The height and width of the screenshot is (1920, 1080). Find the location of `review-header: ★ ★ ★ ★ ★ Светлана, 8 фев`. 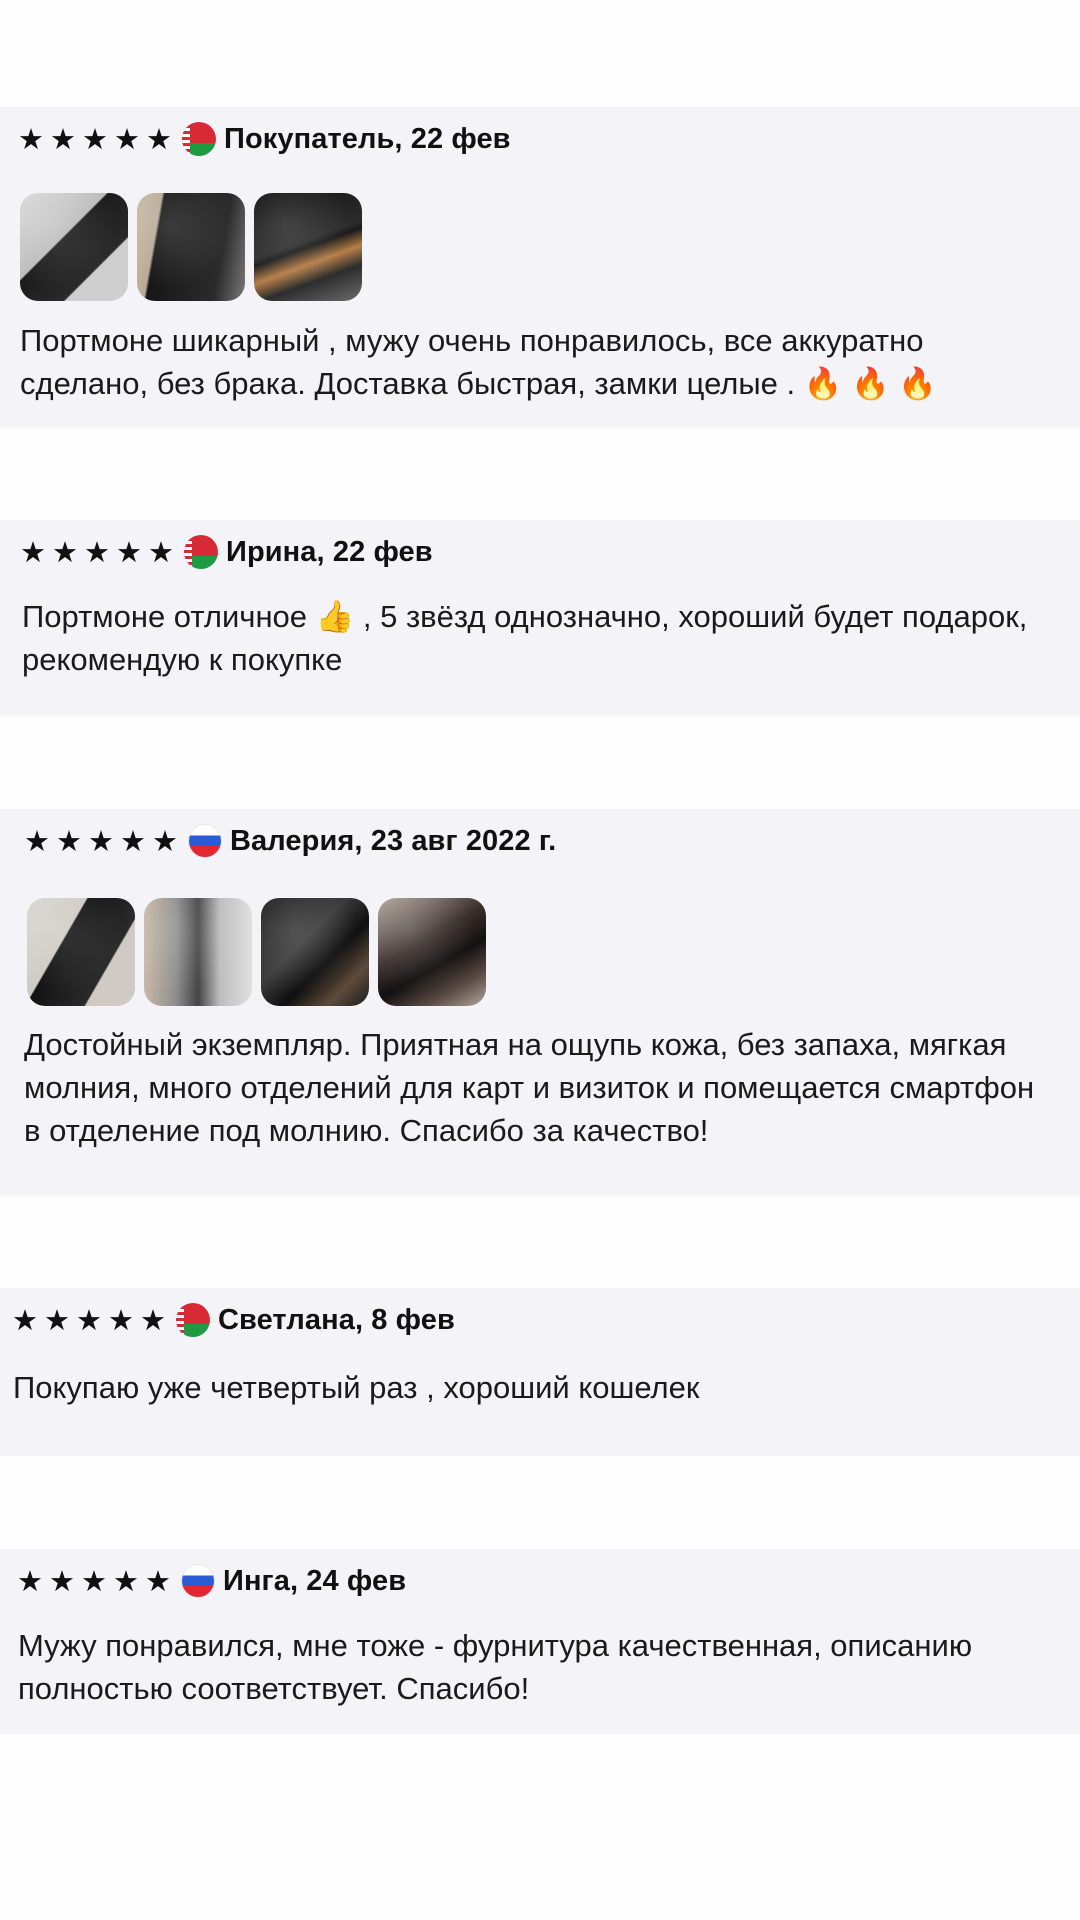

review-header: ★ ★ ★ ★ ★ Светлана, 8 фев is located at coordinates (233, 1320).